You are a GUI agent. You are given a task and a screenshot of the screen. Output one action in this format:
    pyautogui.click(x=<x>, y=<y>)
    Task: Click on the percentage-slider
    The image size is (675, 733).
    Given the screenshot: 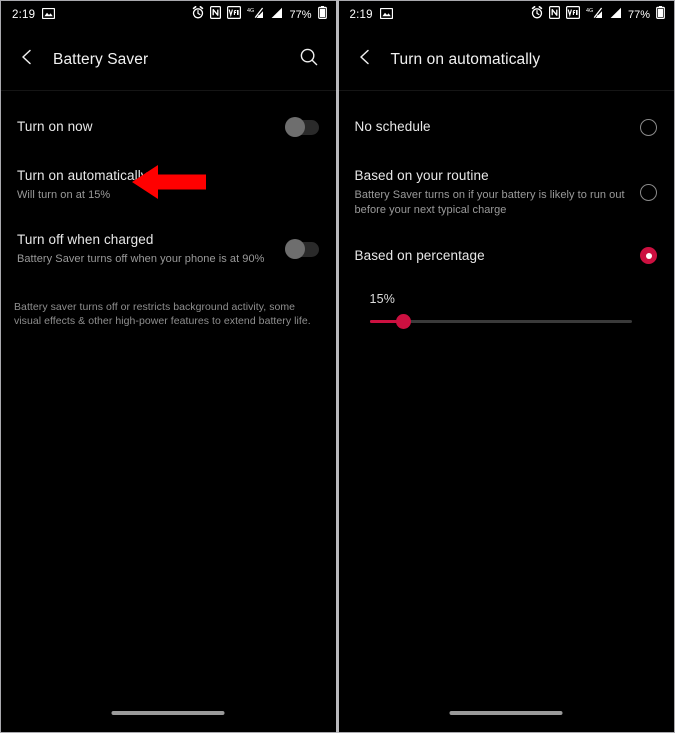 What is the action you would take?
    pyautogui.click(x=500, y=321)
    